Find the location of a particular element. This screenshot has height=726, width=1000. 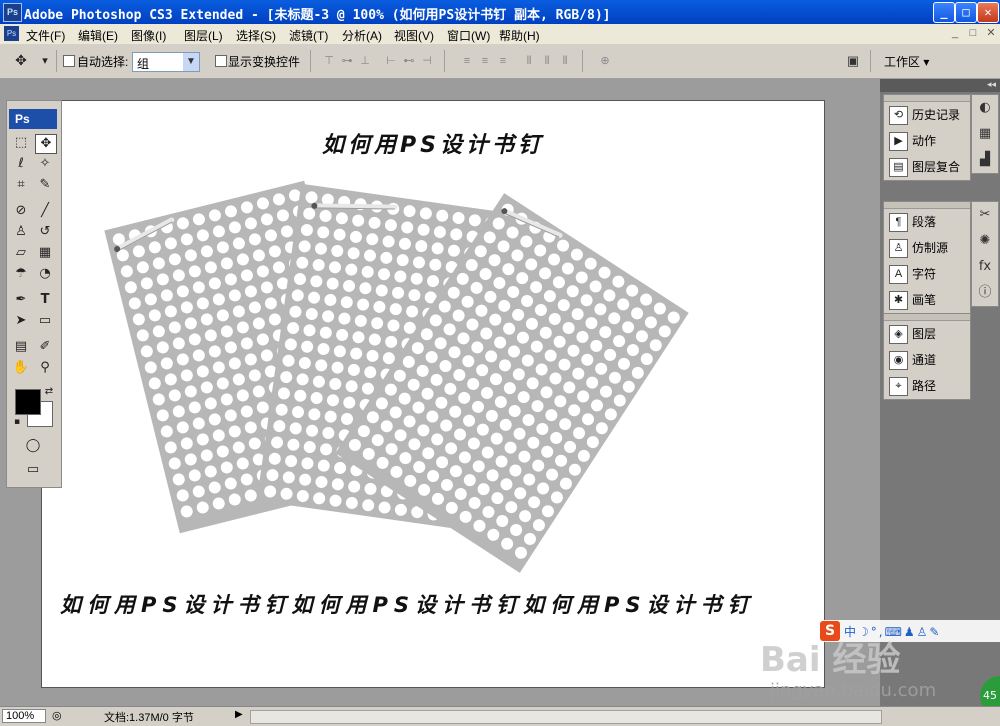

distribute-vcenter-icon: ≡ is located at coordinates (485, 61).